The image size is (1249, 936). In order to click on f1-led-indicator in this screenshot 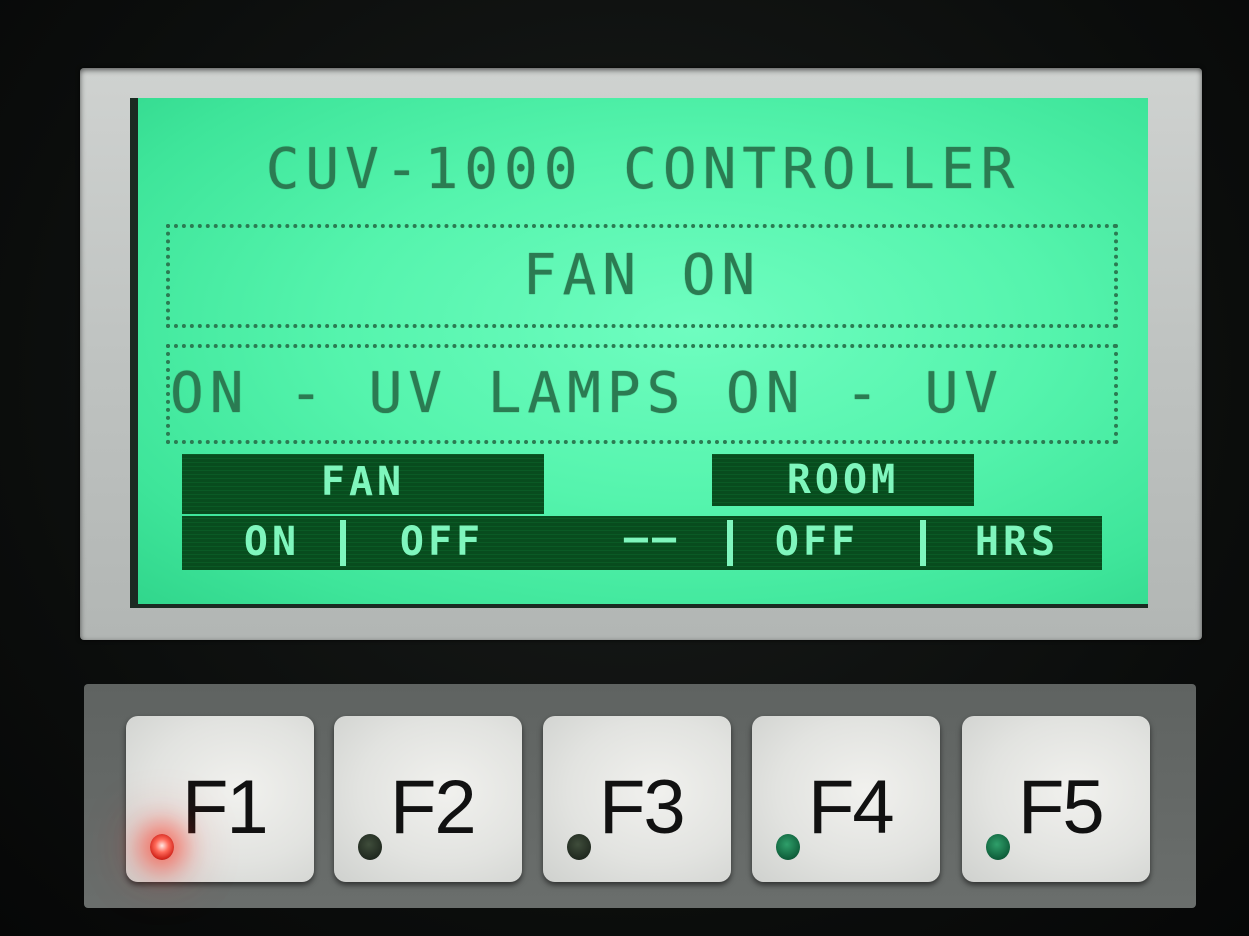, I will do `click(162, 847)`.